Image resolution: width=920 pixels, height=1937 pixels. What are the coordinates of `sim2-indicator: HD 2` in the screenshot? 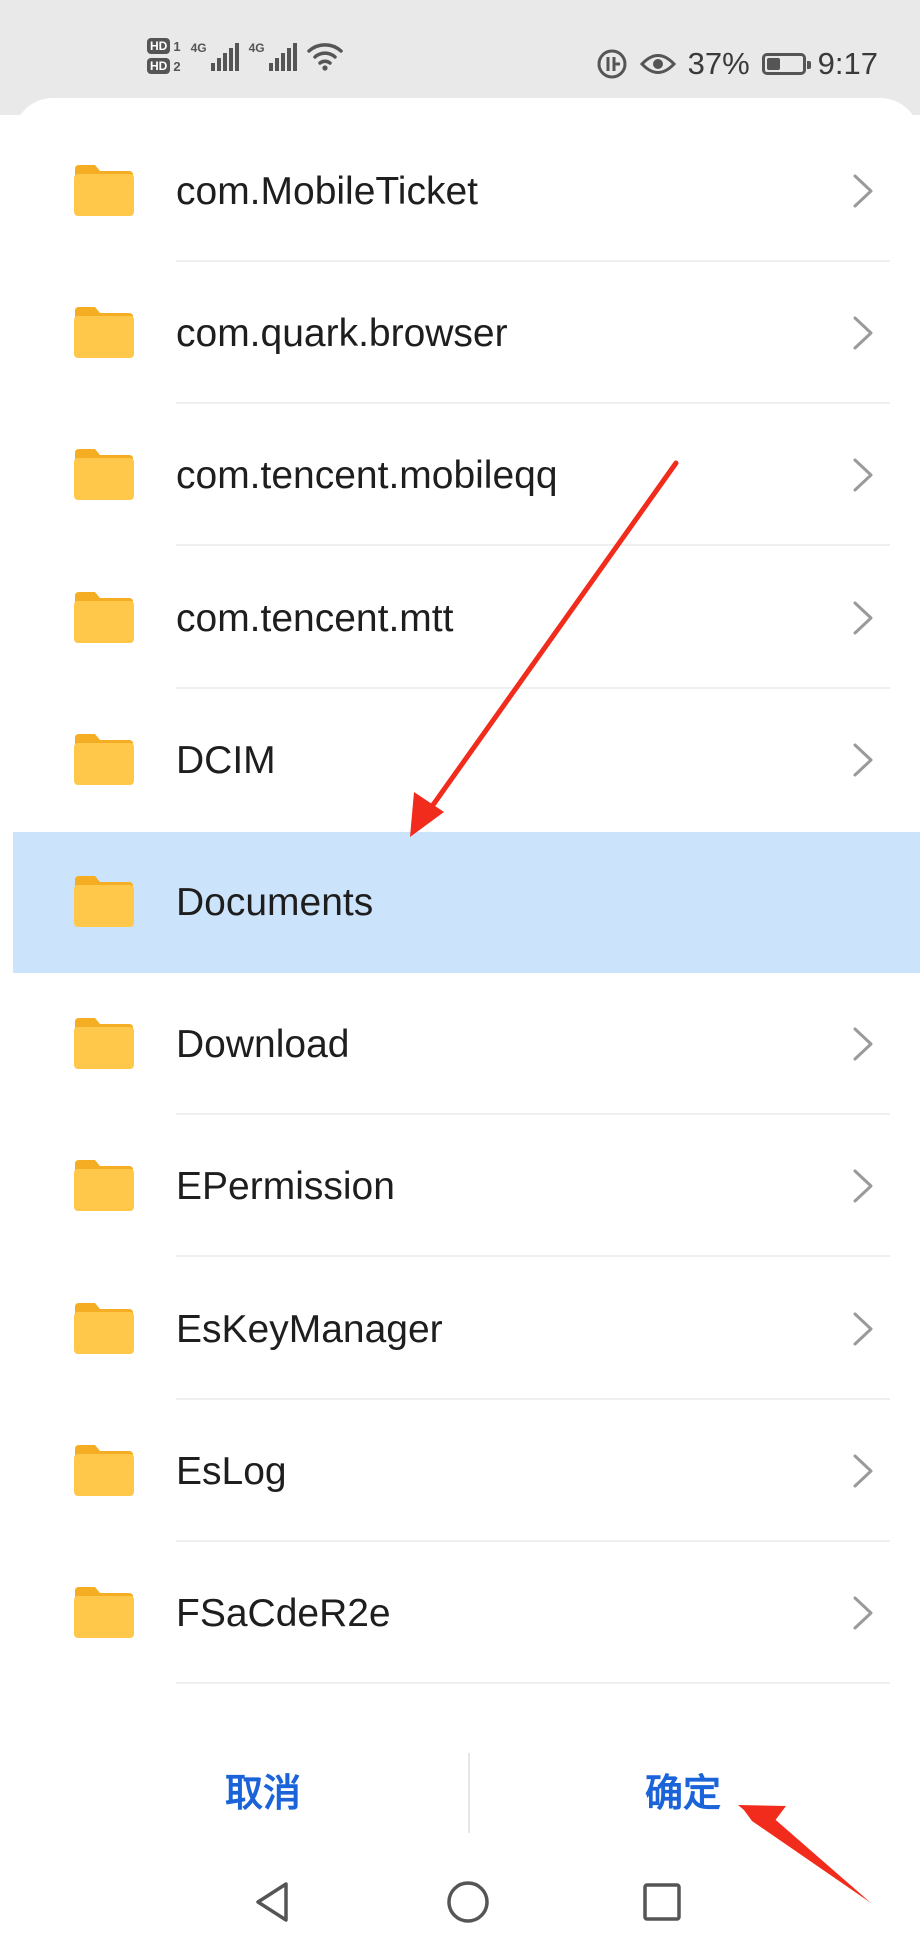 It's located at (164, 66).